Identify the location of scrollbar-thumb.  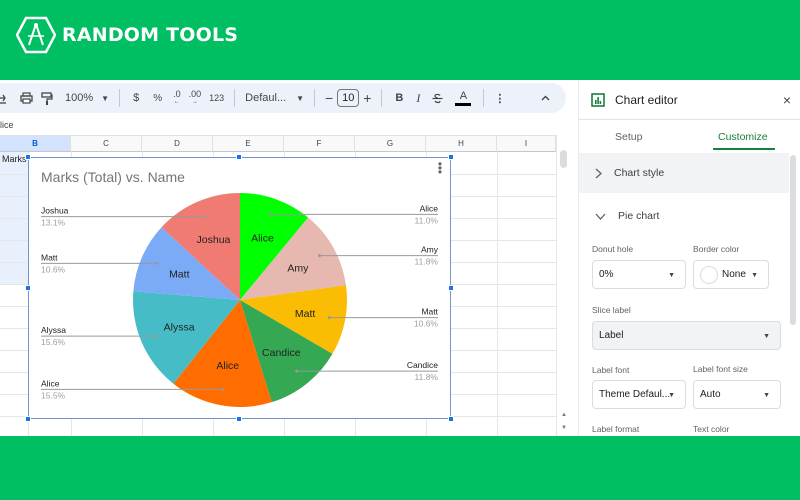
(563, 159).